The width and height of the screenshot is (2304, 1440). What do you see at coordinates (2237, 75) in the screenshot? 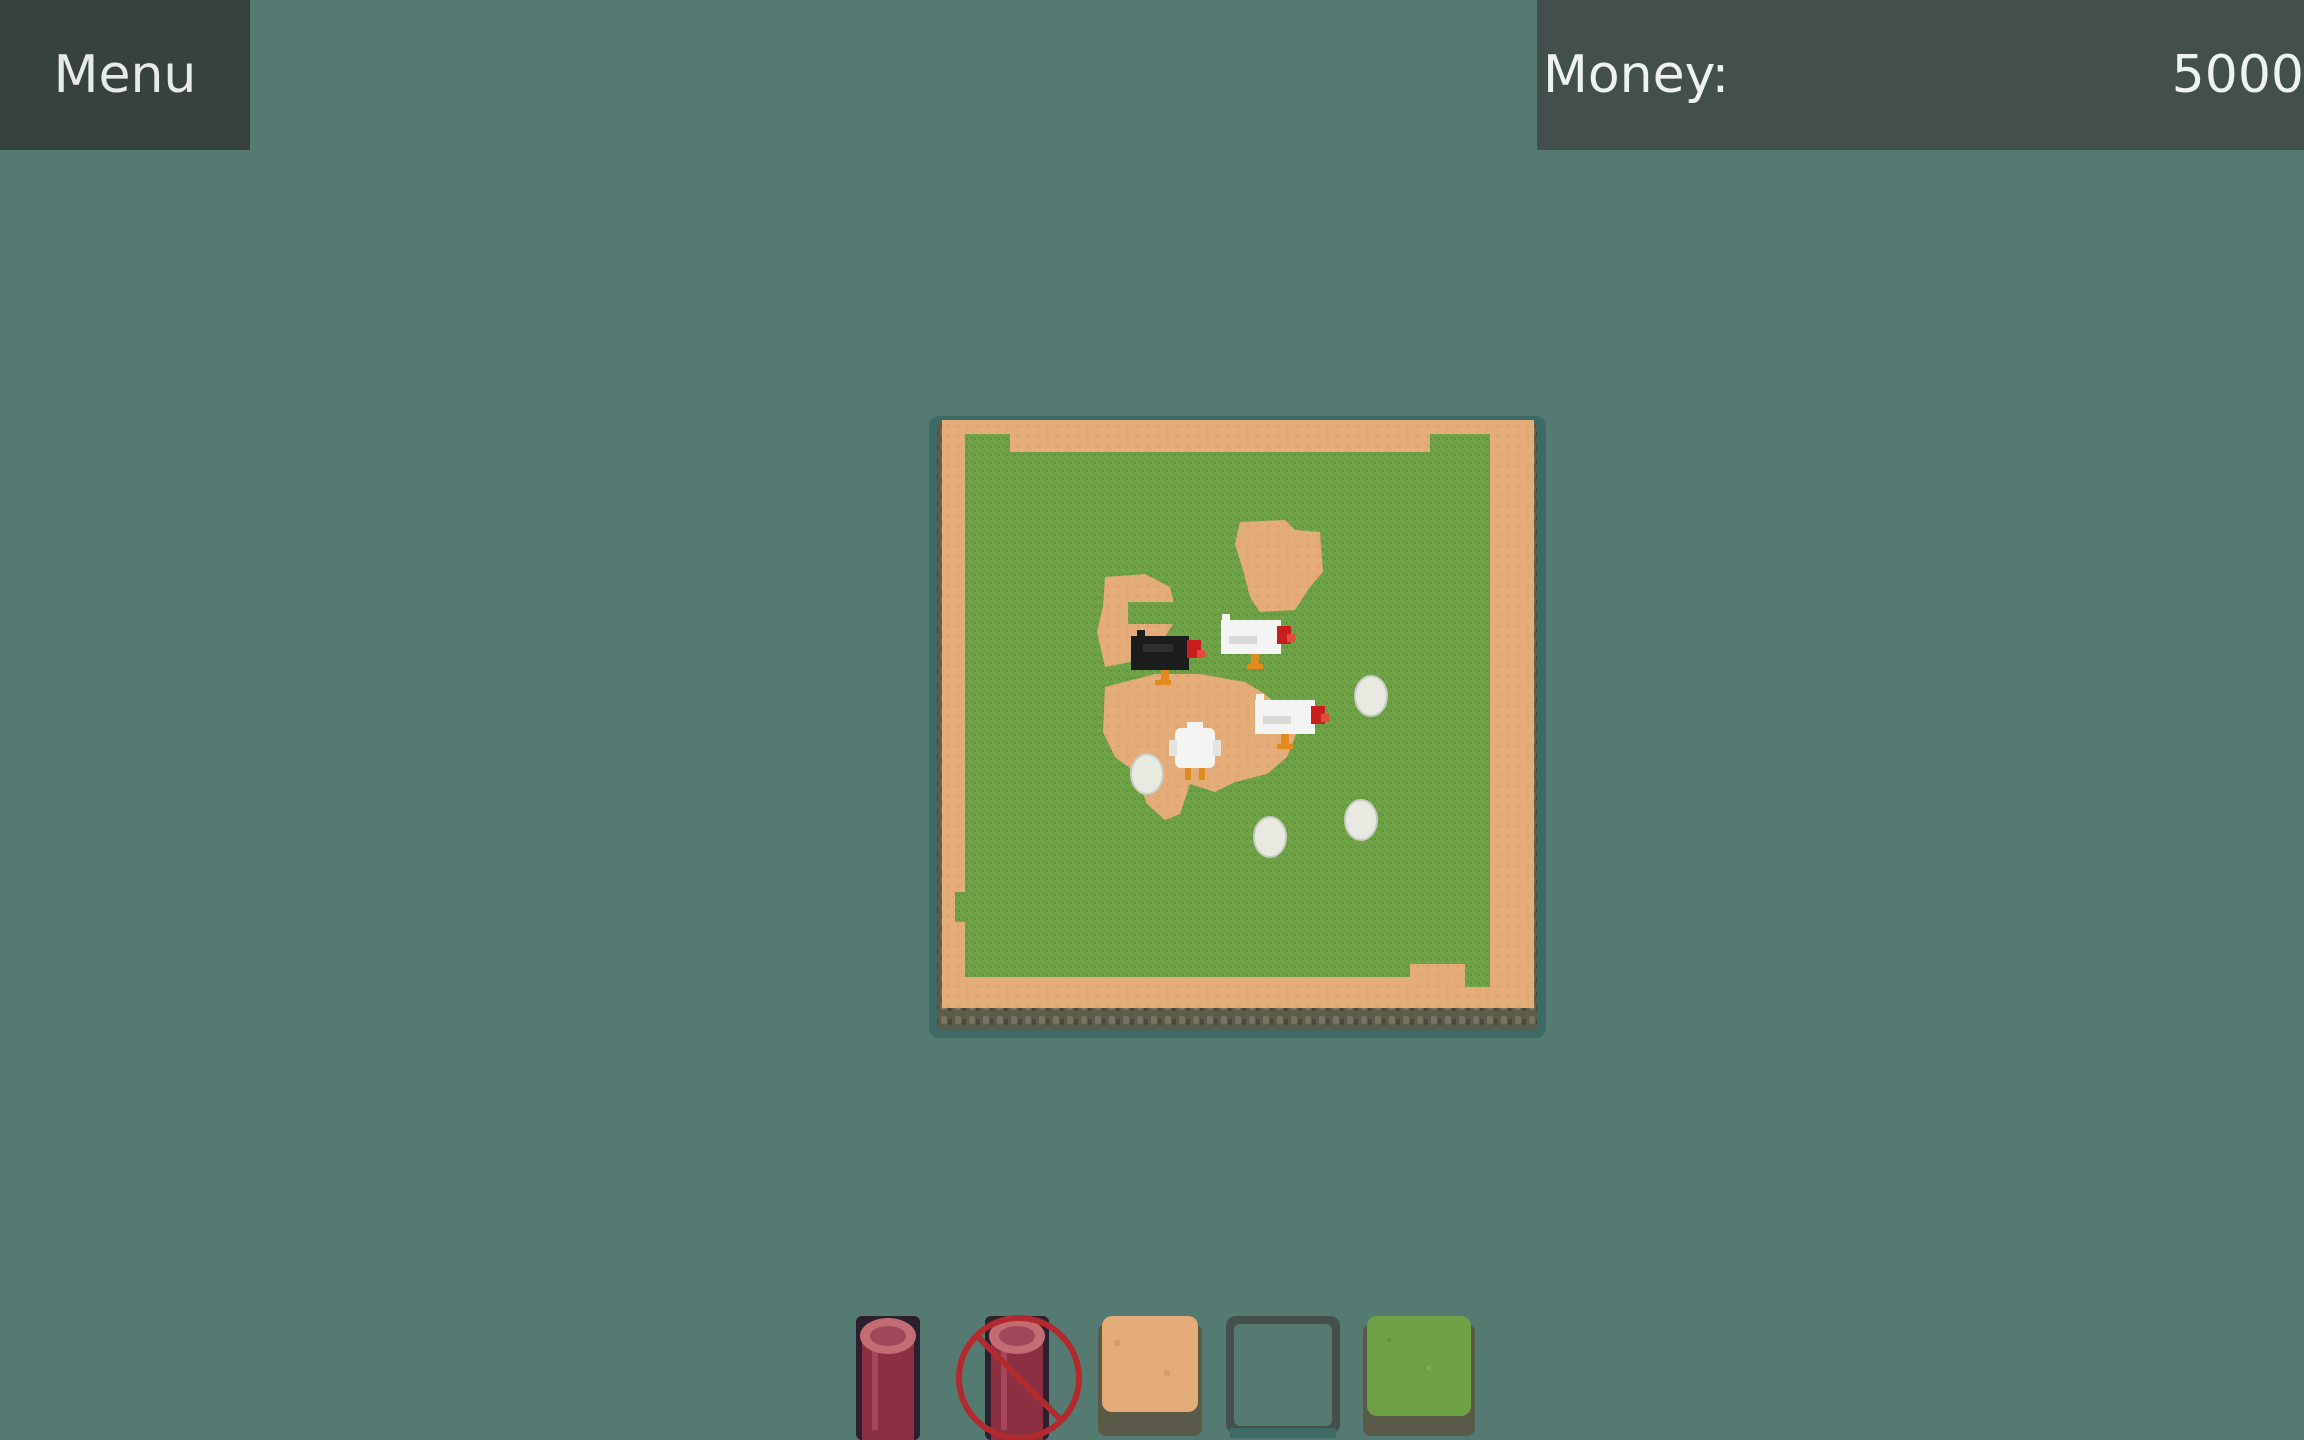
I see `money-value: 5000` at bounding box center [2237, 75].